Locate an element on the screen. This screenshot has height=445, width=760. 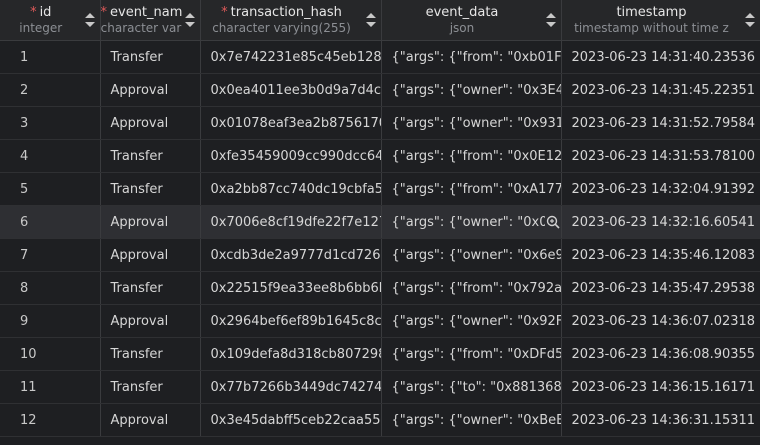
column-type: json is located at coordinates (462, 28).